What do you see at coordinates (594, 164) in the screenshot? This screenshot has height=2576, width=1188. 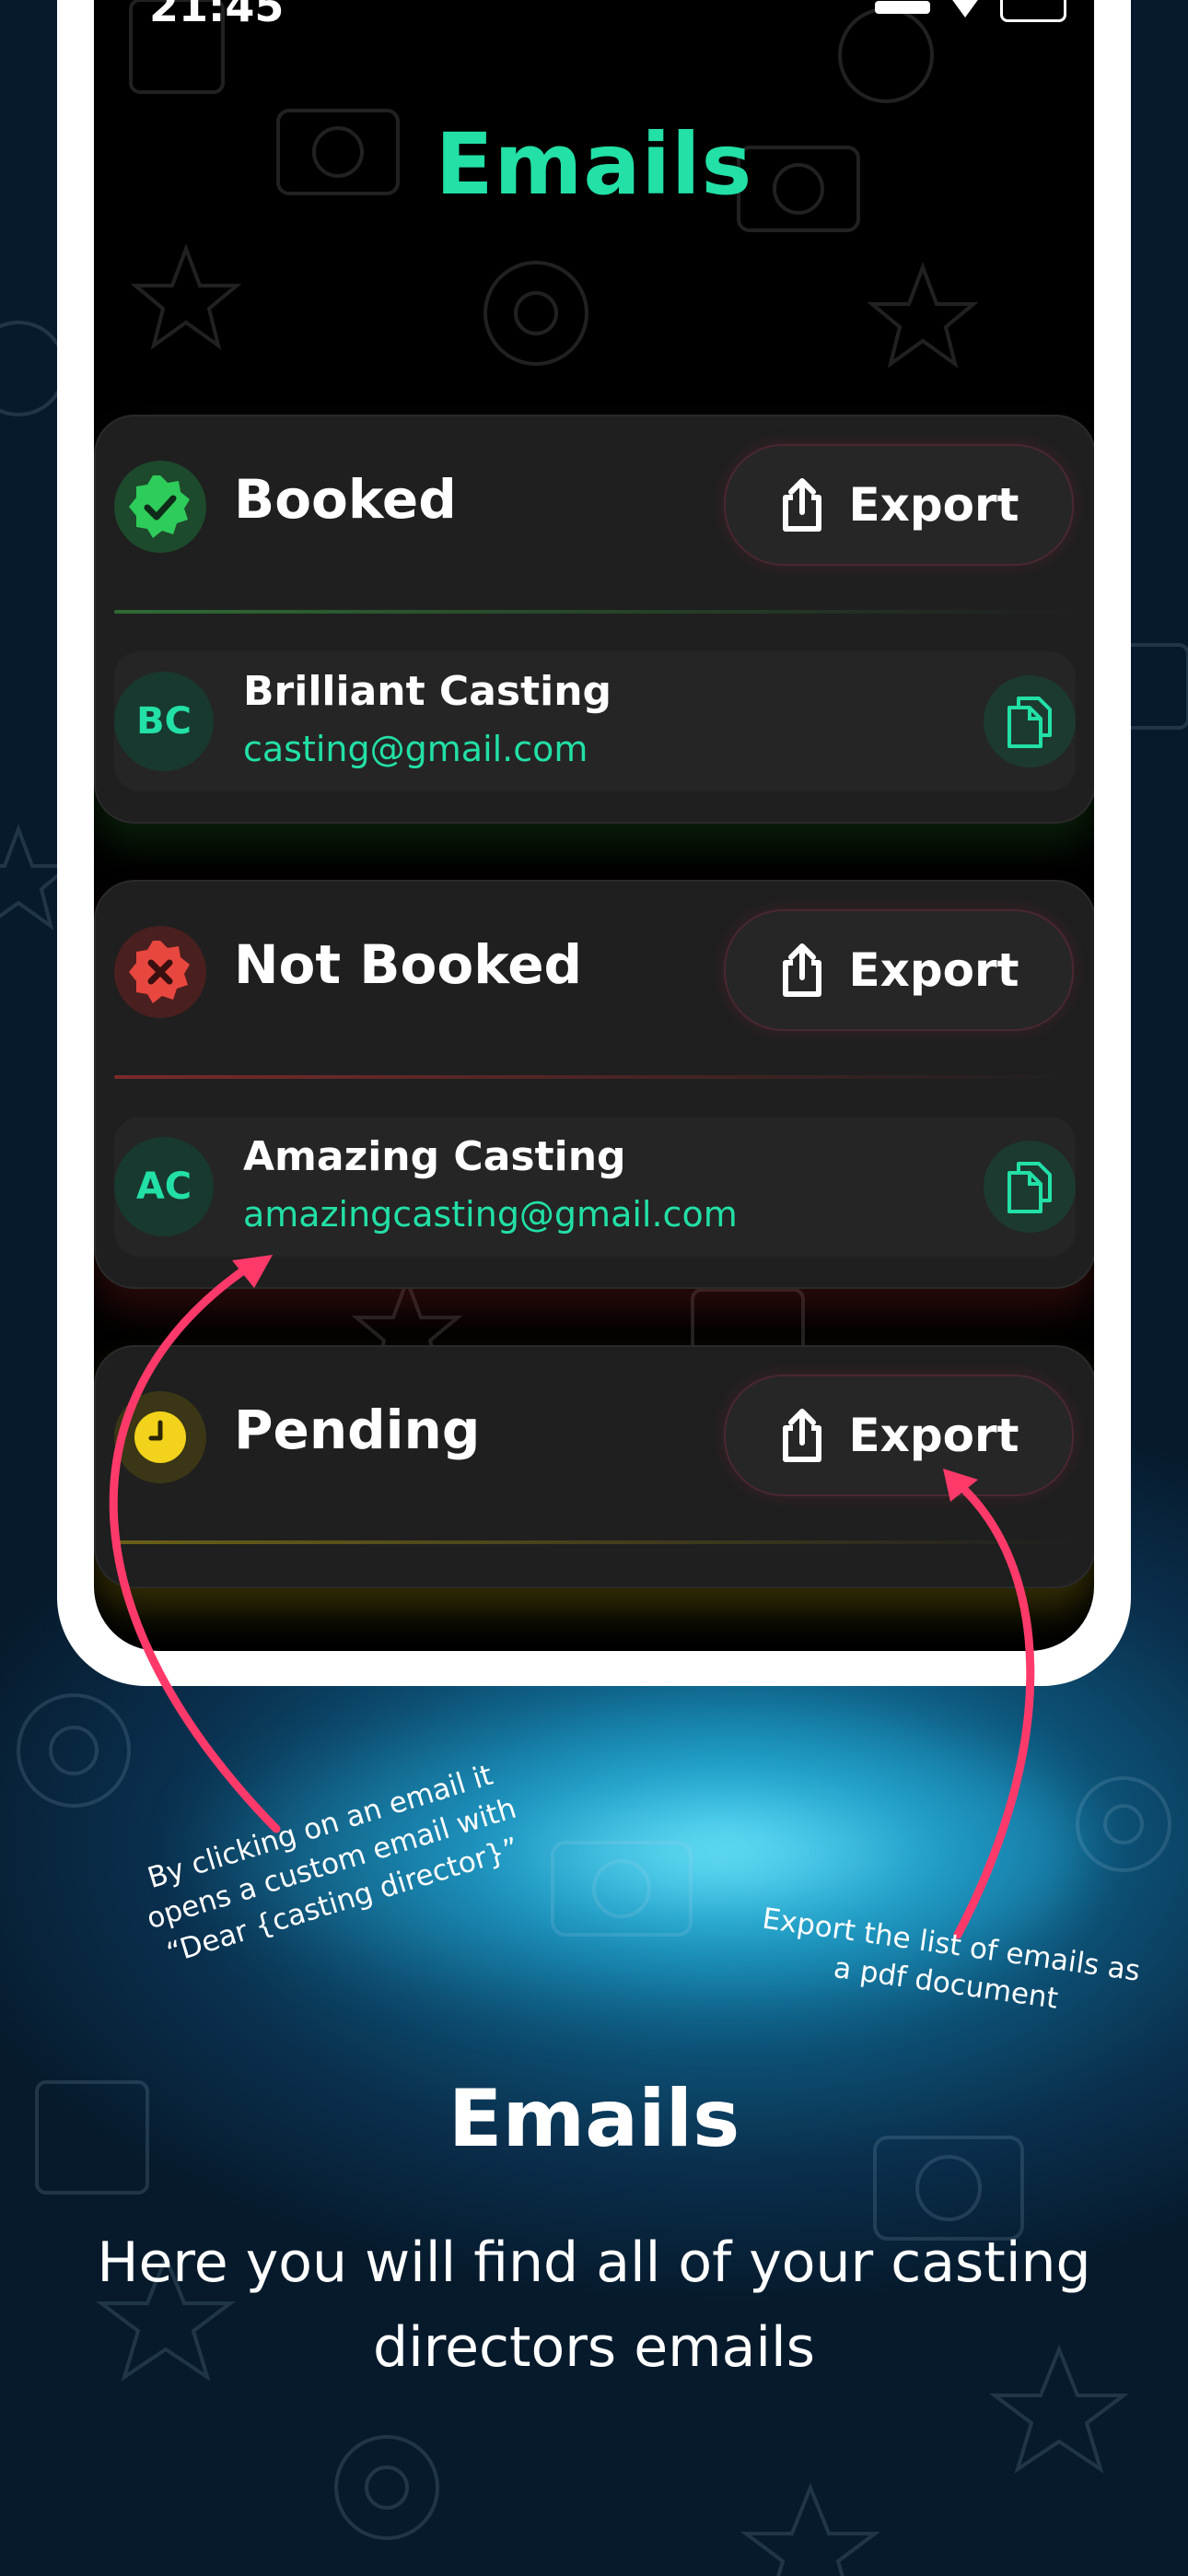 I see `page-title: Emails` at bounding box center [594, 164].